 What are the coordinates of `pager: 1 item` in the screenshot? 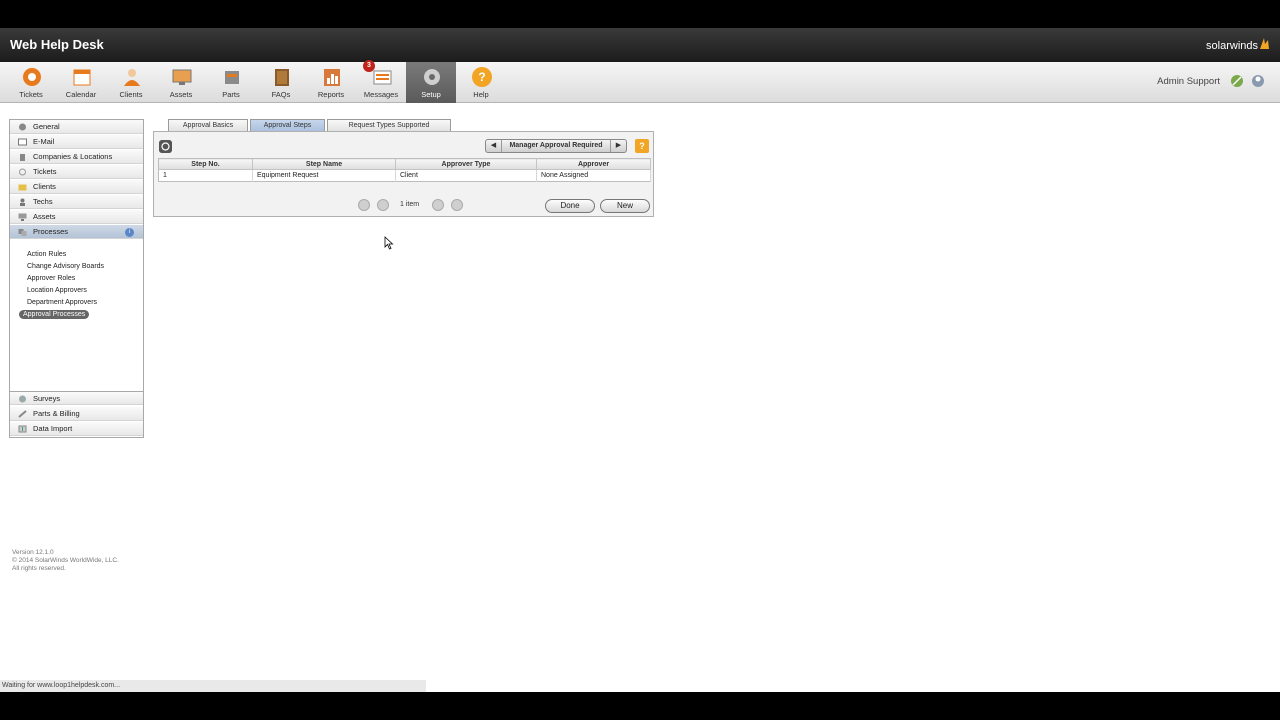 It's located at (413, 206).